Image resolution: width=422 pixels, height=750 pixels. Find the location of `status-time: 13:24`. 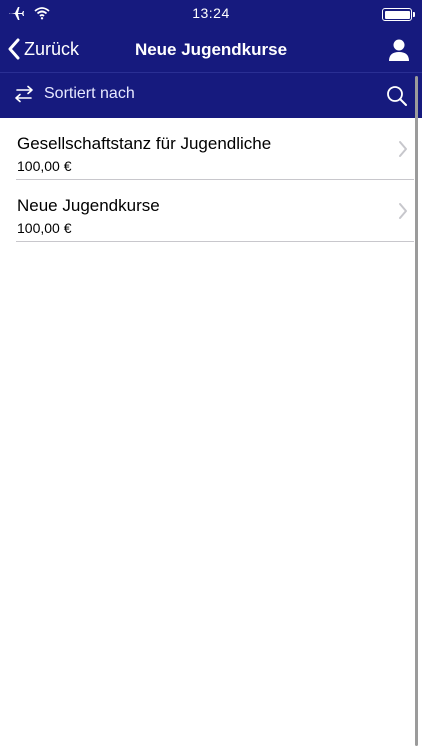

status-time: 13:24 is located at coordinates (211, 13).